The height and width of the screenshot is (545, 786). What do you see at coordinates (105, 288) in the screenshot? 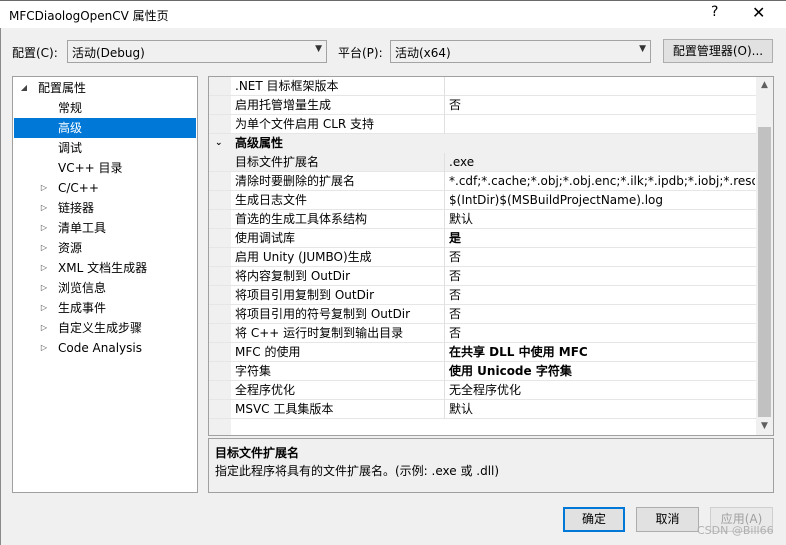
I see `tree-item: ▷ 浏览信息` at bounding box center [105, 288].